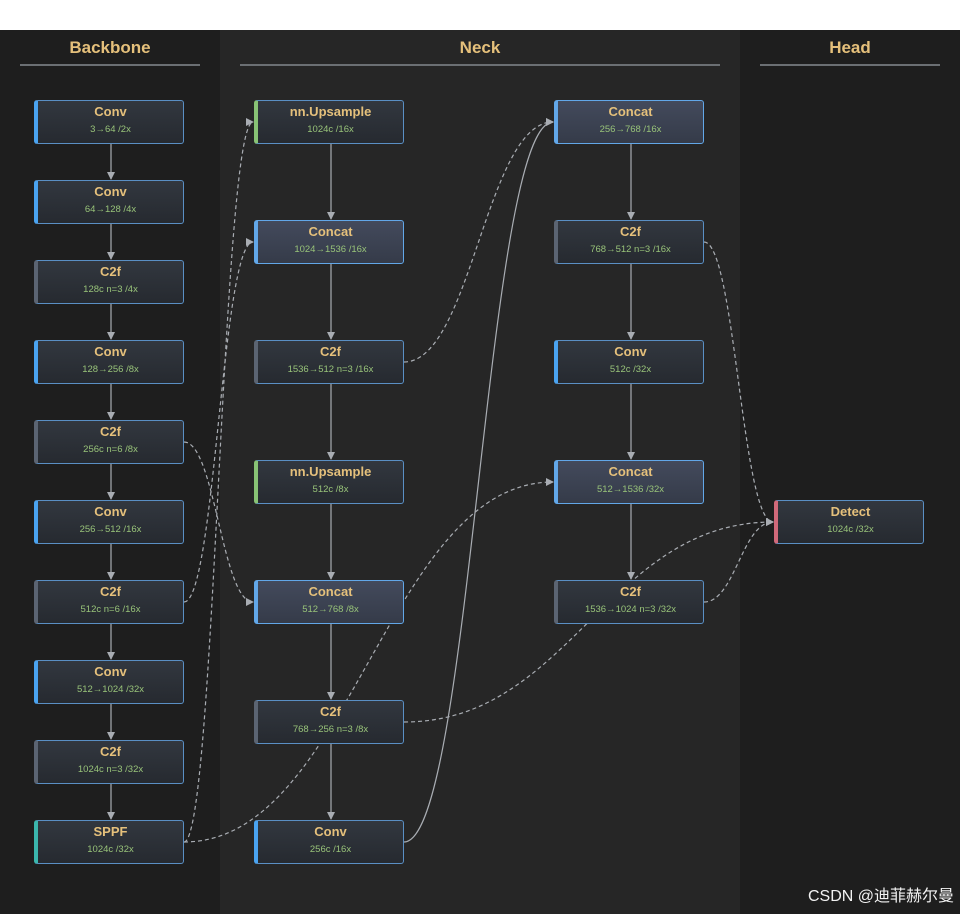 This screenshot has height=914, width=960. What do you see at coordinates (329, 602) in the screenshot?
I see `node-neck-concat-14: Concat 512→768 /8x` at bounding box center [329, 602].